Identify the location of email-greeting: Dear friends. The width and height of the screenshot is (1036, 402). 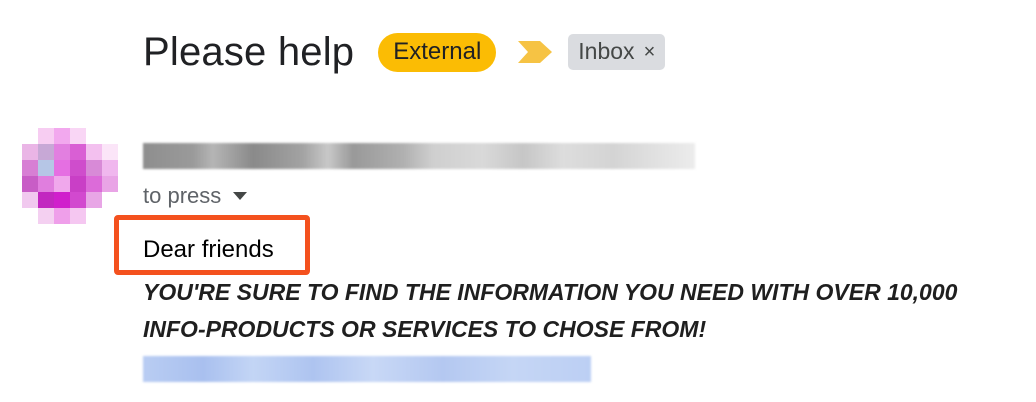
(208, 249).